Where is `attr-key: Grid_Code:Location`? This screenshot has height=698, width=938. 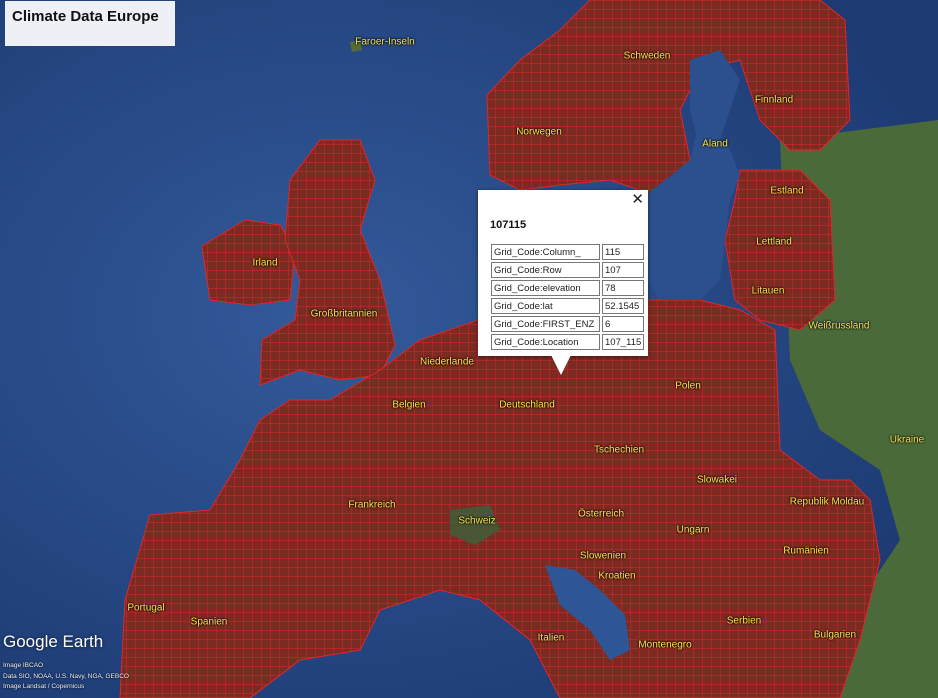 attr-key: Grid_Code:Location is located at coordinates (545, 342).